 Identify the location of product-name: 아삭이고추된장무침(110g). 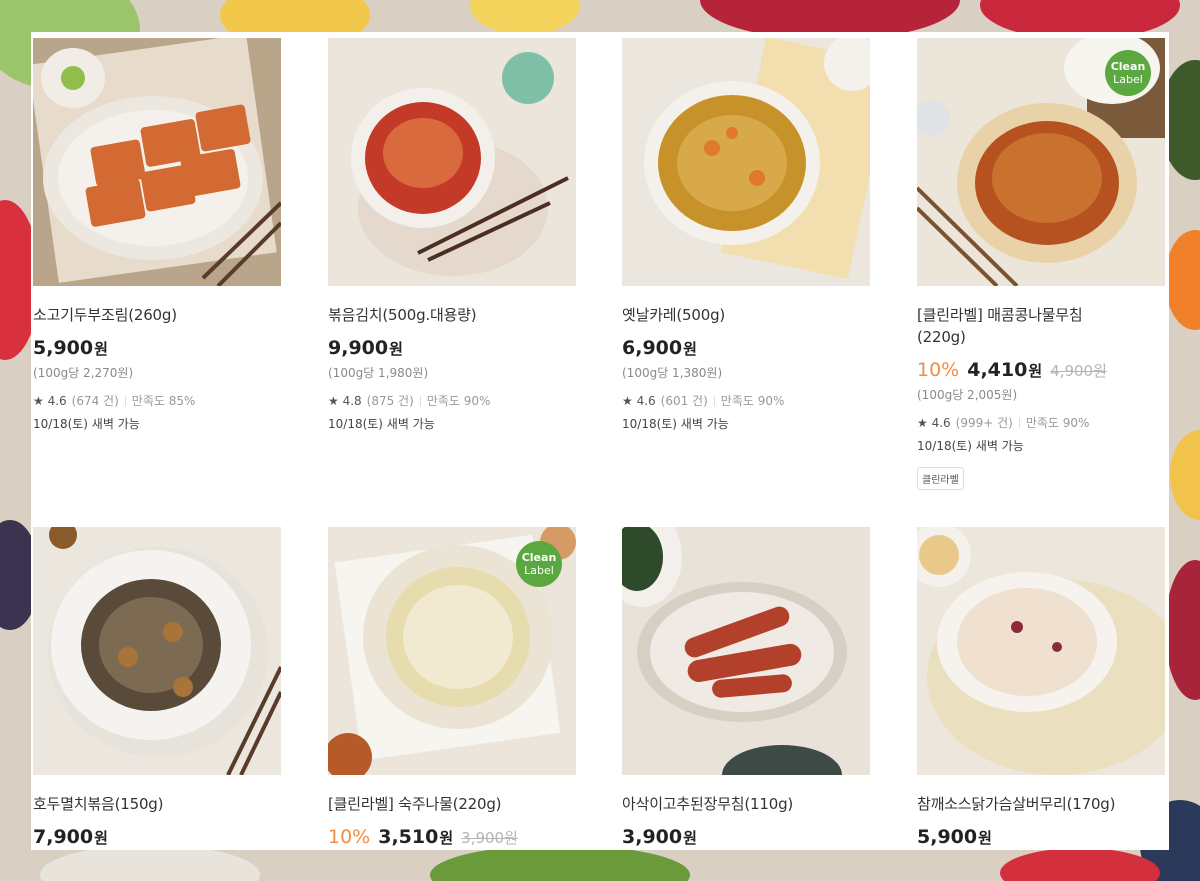
(746, 804).